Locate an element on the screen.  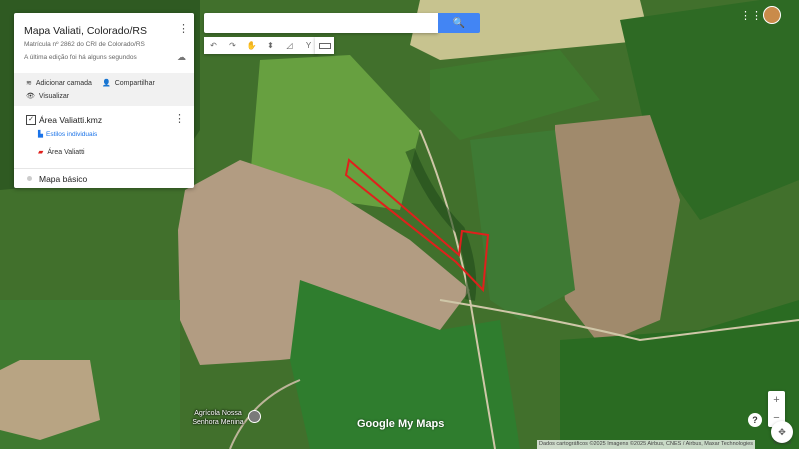
place-label: Agrícola Nossa Senhora Menina is located at coordinates (218, 418).